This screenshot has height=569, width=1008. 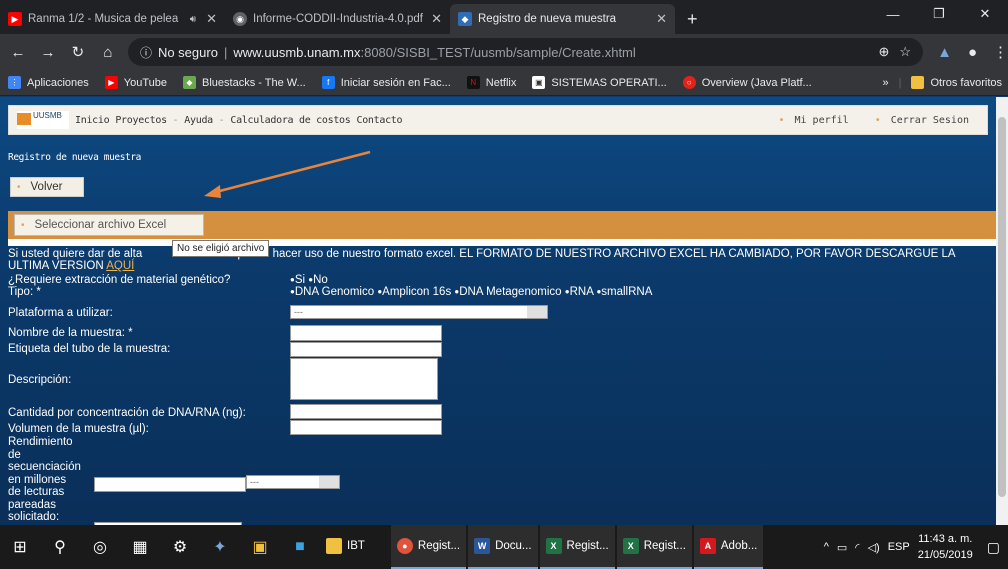 What do you see at coordinates (120, 266) in the screenshot?
I see `download-link: AQUÍ` at bounding box center [120, 266].